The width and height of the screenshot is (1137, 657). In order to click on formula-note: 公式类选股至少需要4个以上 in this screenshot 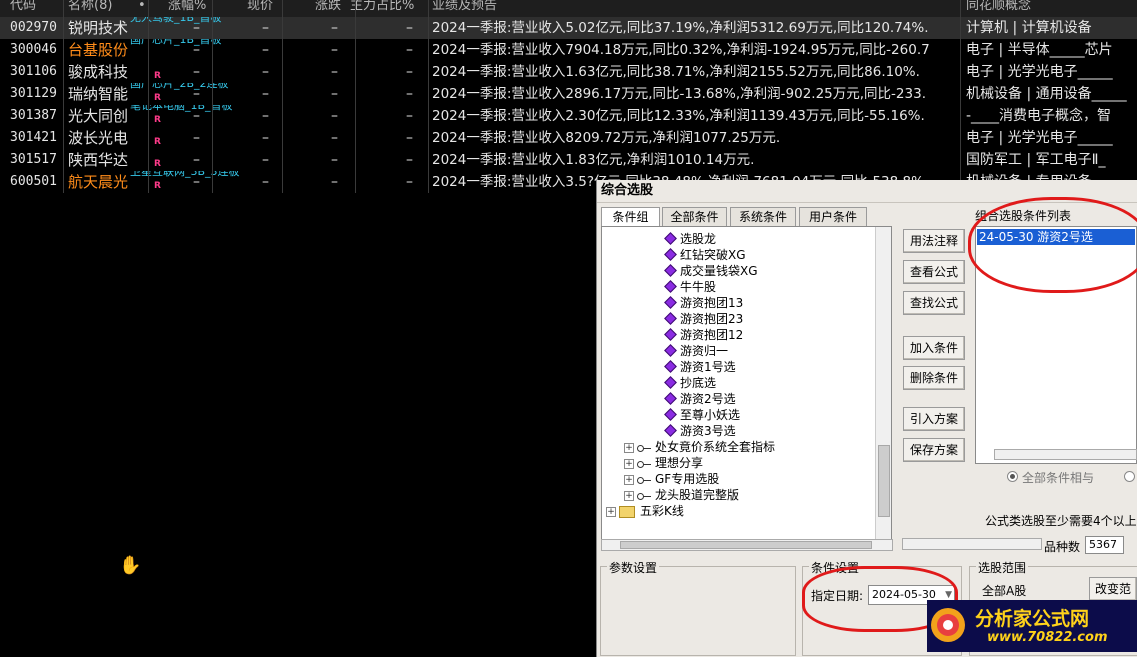, I will do `click(1061, 521)`.